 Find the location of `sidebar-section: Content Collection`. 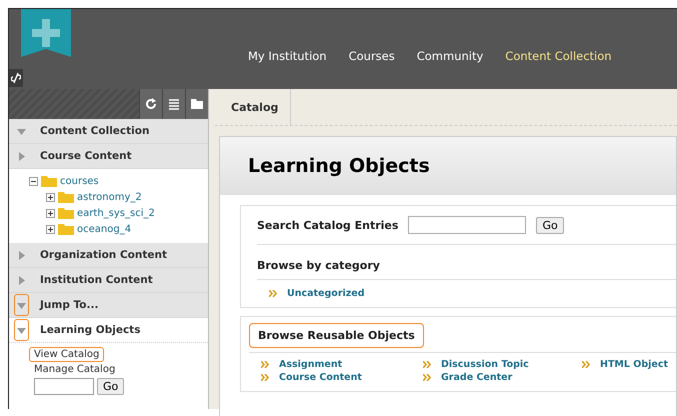

sidebar-section: Content Collection is located at coordinates (108, 131).